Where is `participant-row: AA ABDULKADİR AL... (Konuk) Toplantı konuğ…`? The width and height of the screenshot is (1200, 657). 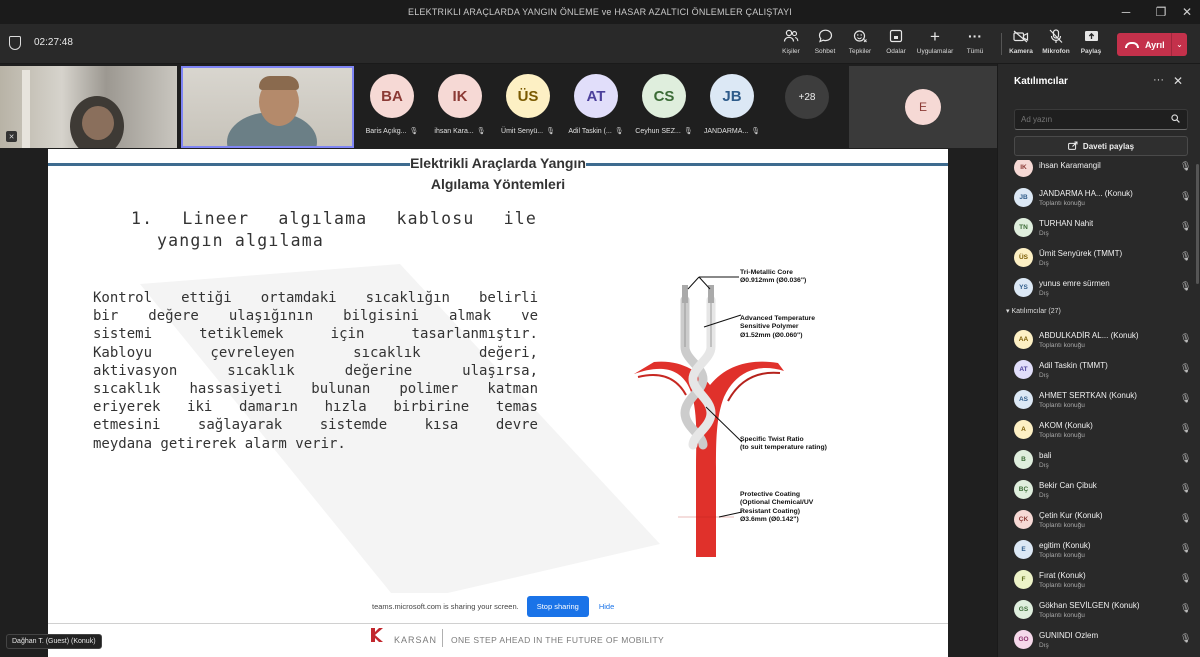
participant-row: AA ABDULKADİR AL... (Konuk) Toplantı konuğ… is located at coordinates (1099, 339).